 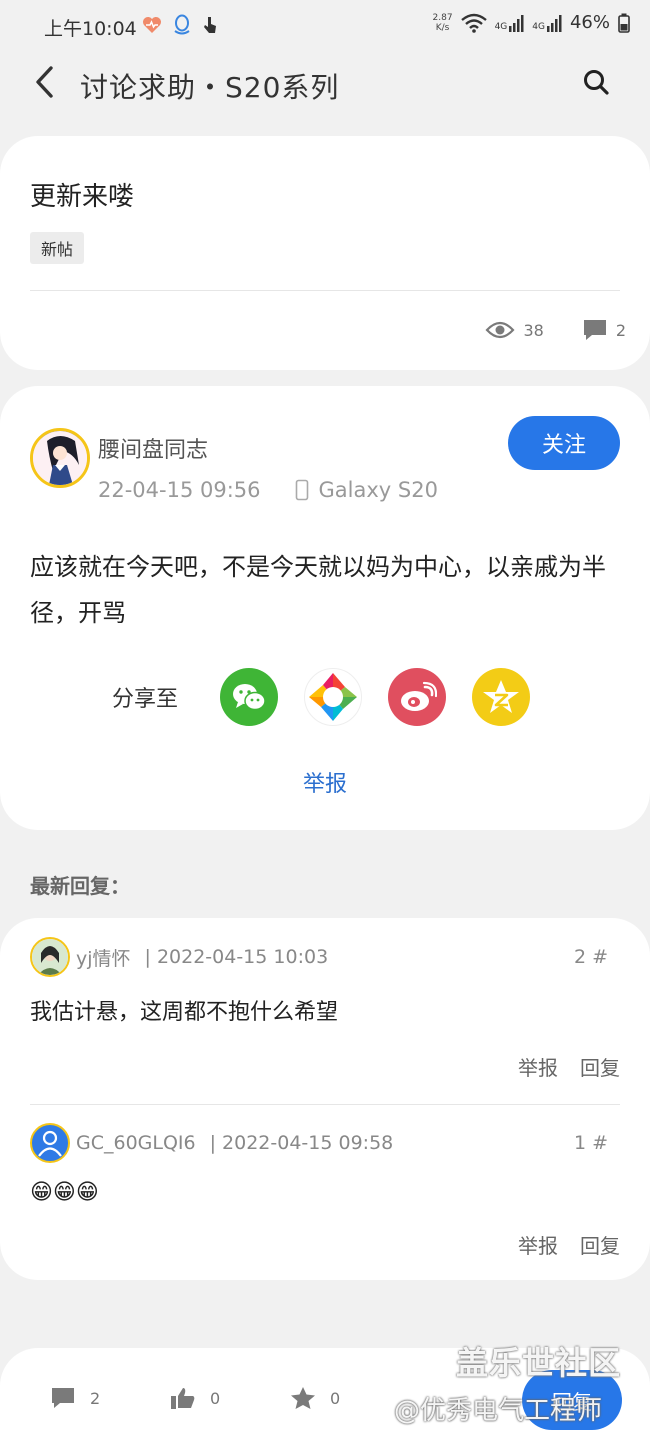 I want to click on touch-icon, so click(x=210, y=25).